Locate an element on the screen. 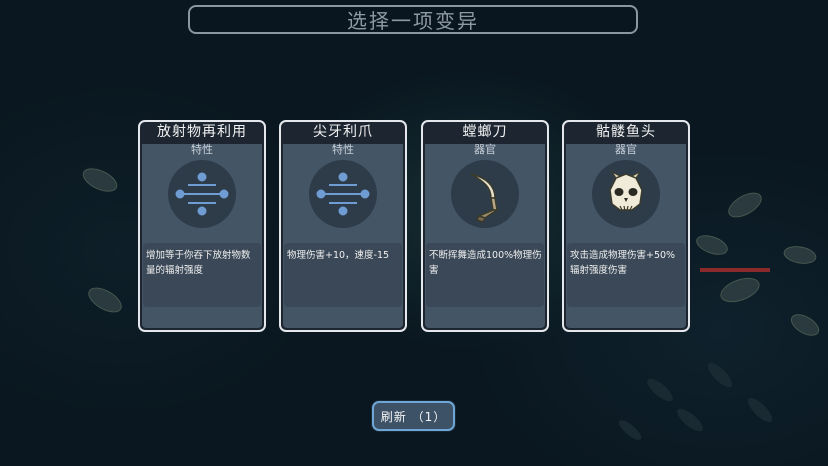  refresh-button-label: 刷新 （1） is located at coordinates (413, 416).